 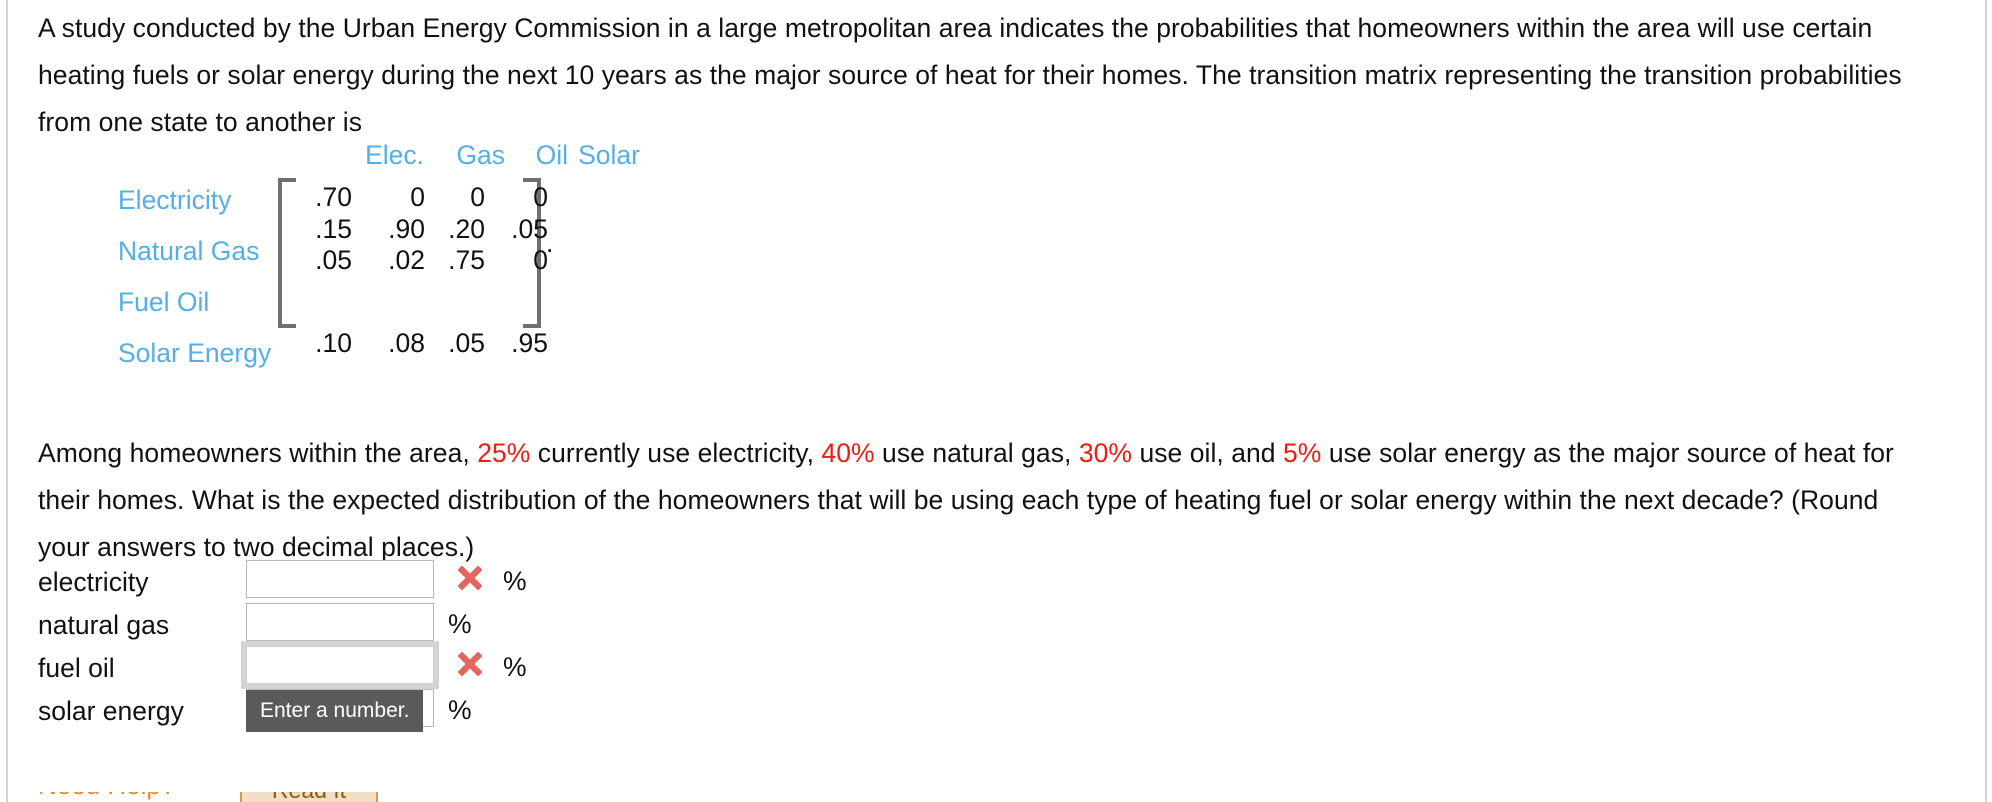 I want to click on matrix-cell-r2c1: .15, so click(x=333, y=229).